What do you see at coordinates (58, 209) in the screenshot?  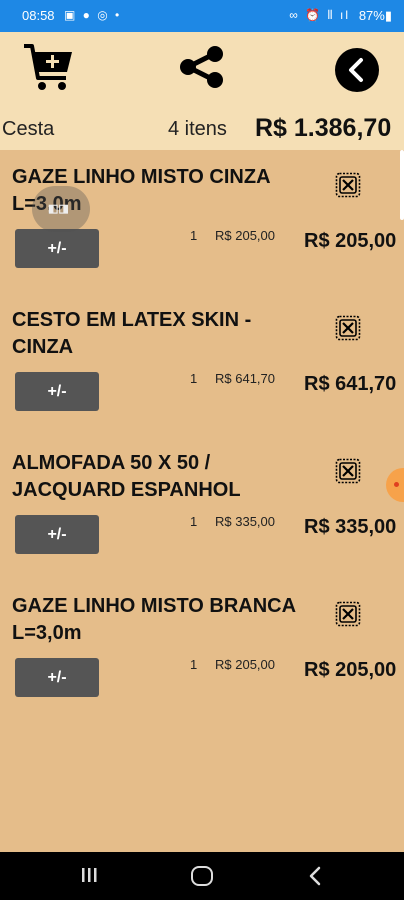 I see `floating-bubble-label: ◧◨` at bounding box center [58, 209].